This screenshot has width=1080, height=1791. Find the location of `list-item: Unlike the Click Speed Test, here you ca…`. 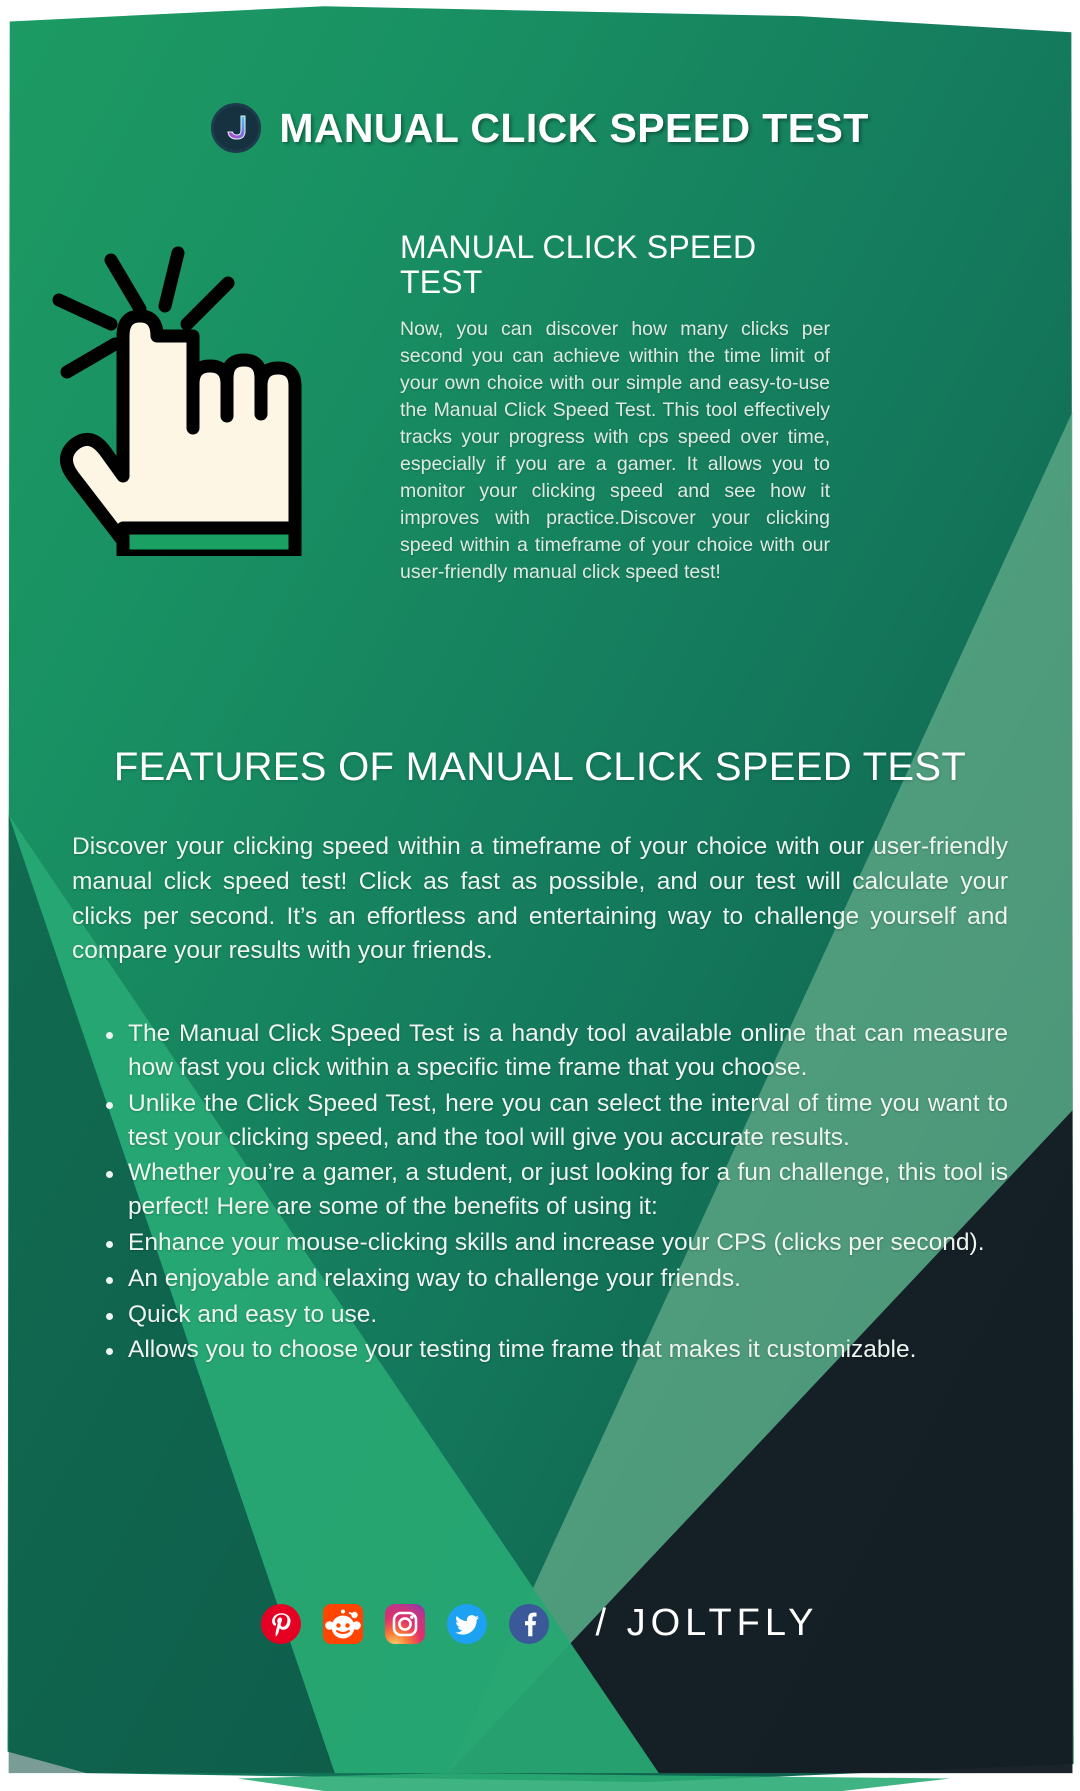

list-item: Unlike the Click Speed Test, here you ca… is located at coordinates (557, 1121).